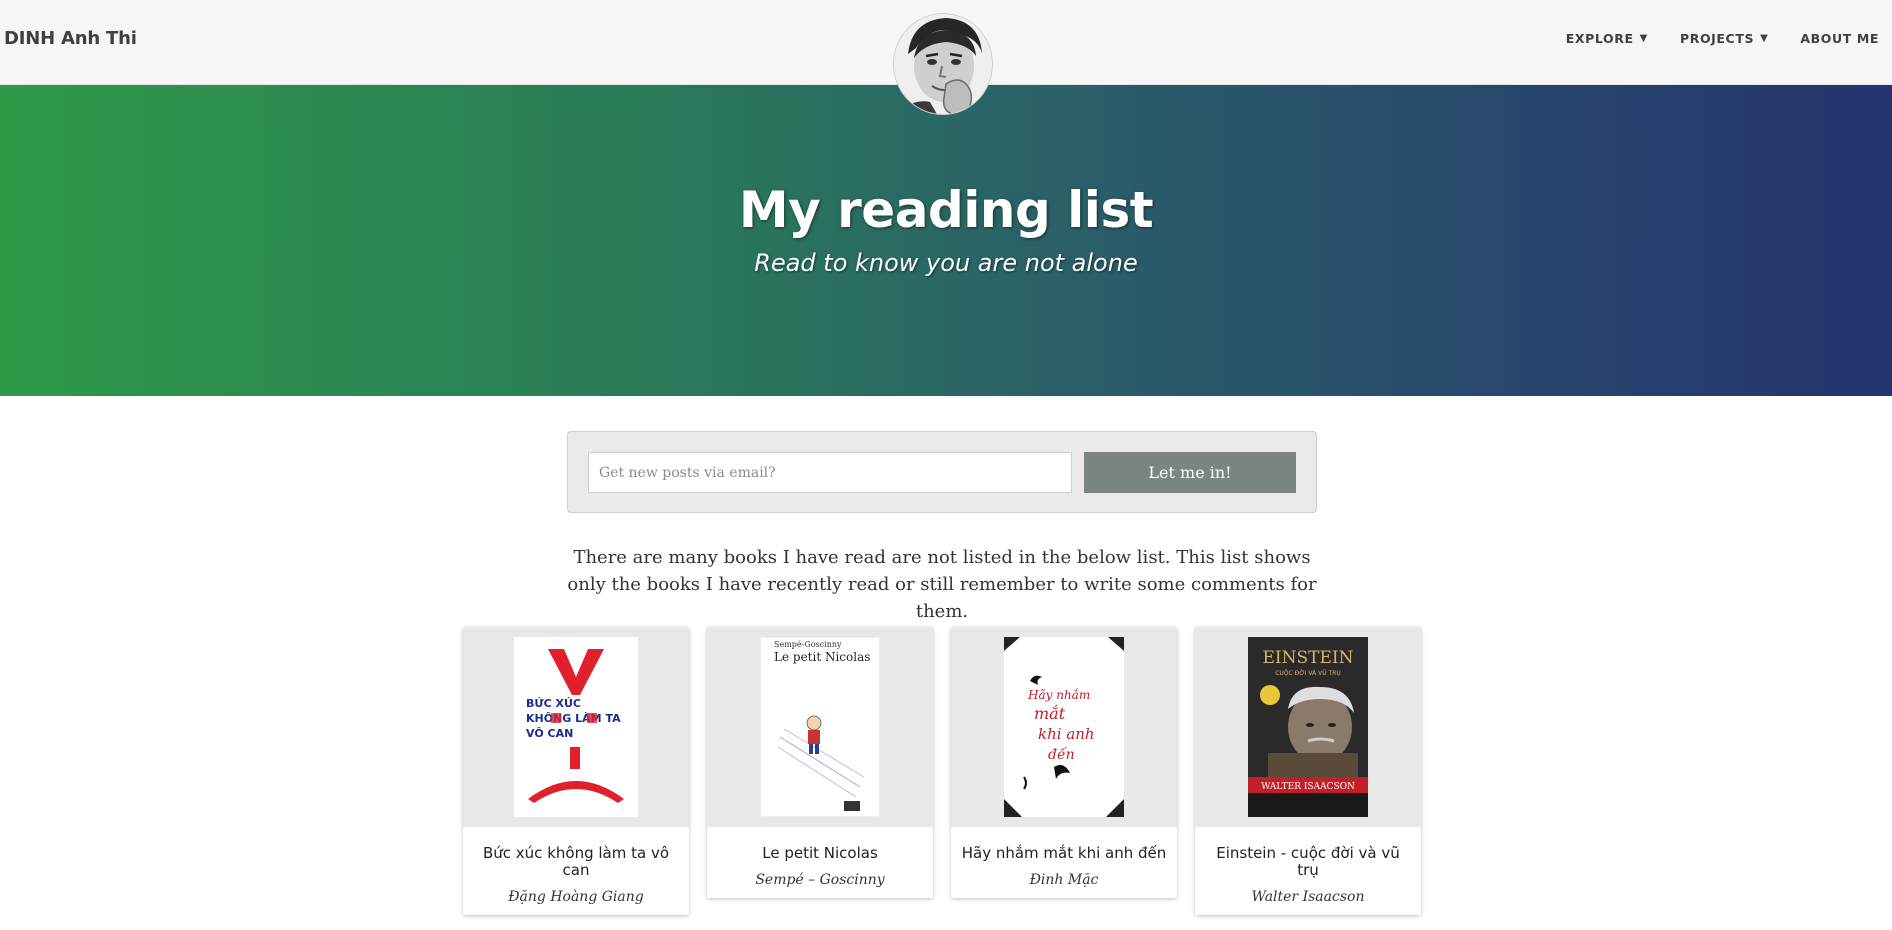  Describe the element at coordinates (576, 862) in the screenshot. I see `book-title: Bức xúc không làm ta vô can` at that location.